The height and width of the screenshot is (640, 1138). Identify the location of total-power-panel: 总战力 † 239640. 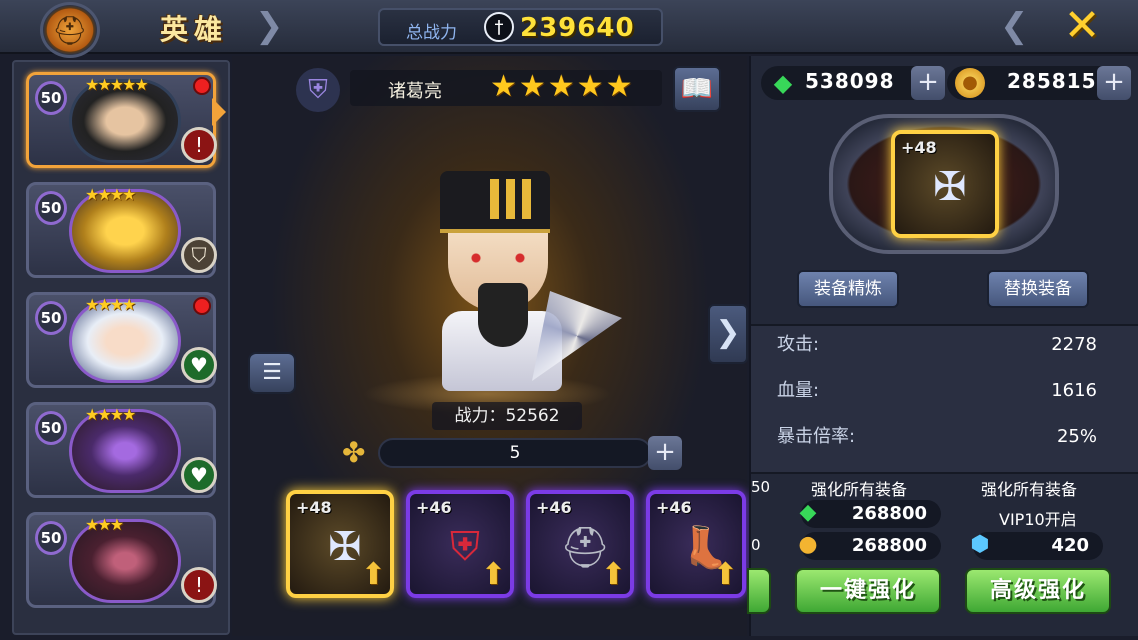
(520, 27).